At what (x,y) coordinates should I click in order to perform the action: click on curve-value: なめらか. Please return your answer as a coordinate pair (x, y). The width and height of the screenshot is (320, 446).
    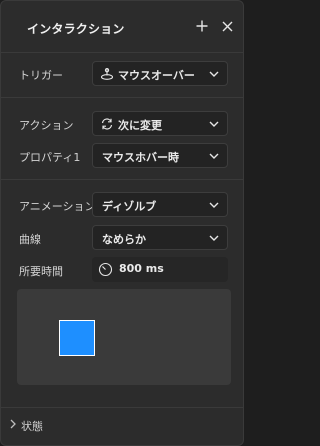
    Looking at the image, I should click on (124, 239).